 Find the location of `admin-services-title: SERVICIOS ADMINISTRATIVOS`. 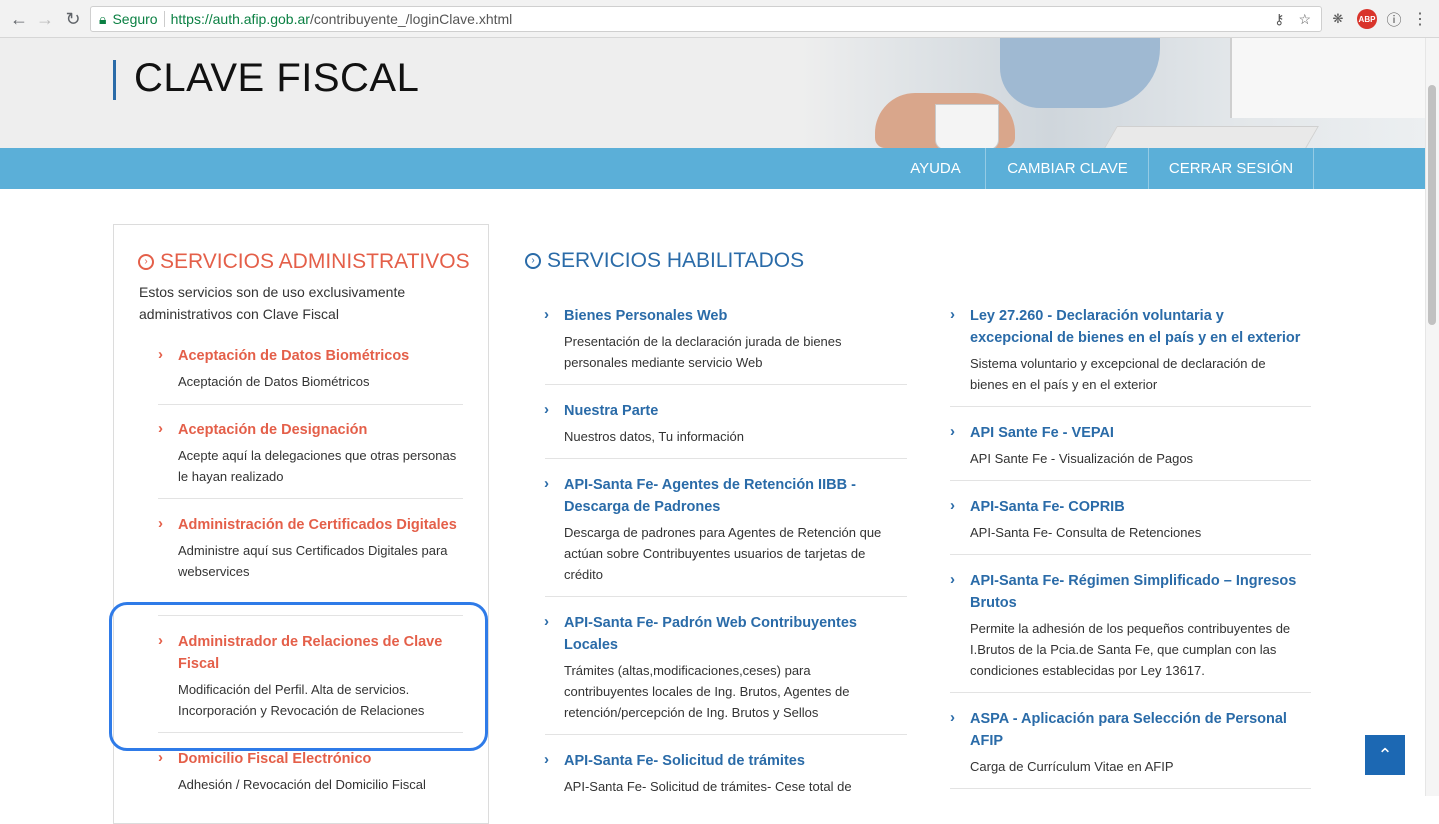

admin-services-title: SERVICIOS ADMINISTRATIVOS is located at coordinates (315, 261).